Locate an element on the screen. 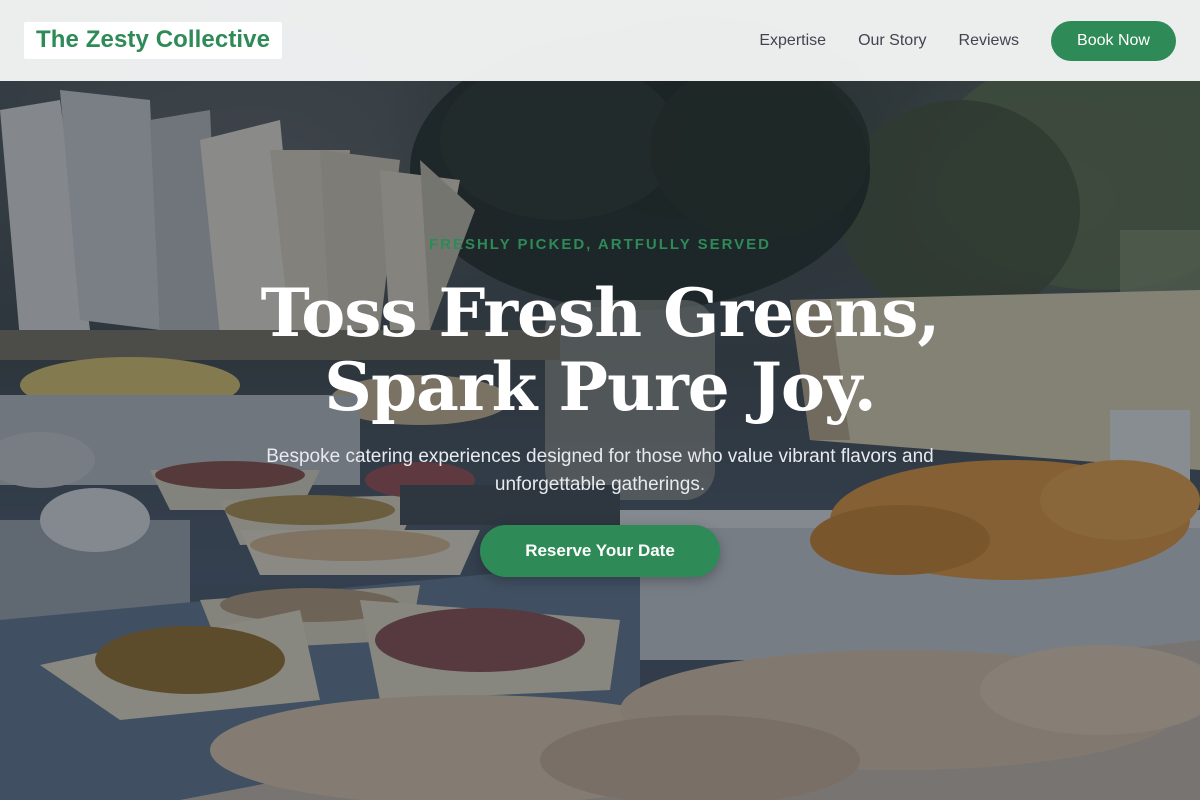  main-nav: Expertise Our Story Reviews Book Now is located at coordinates (967, 40).